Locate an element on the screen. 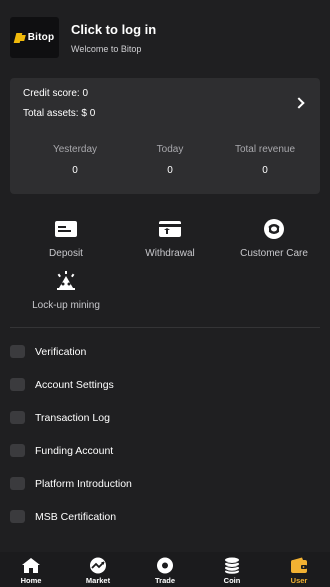  list-item-funding-account: Funding Account is located at coordinates (165, 450).